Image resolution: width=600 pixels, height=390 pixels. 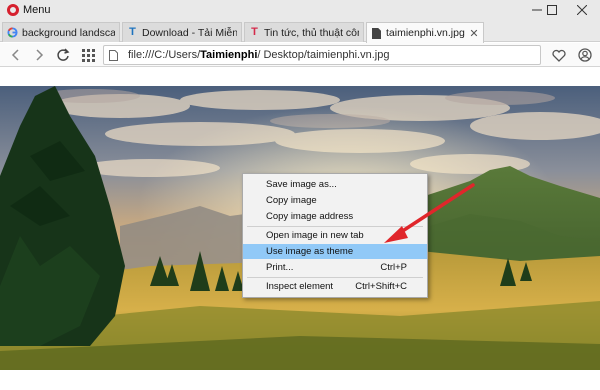 I want to click on forward-arrow-icon, so click(x=40, y=55).